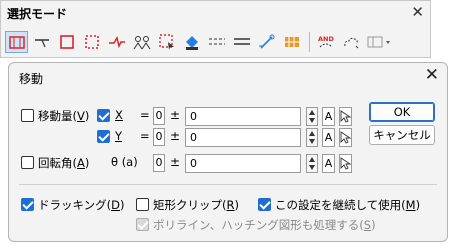  Describe the element at coordinates (27, 115) in the screenshot. I see `move-amount-checkbox` at that location.